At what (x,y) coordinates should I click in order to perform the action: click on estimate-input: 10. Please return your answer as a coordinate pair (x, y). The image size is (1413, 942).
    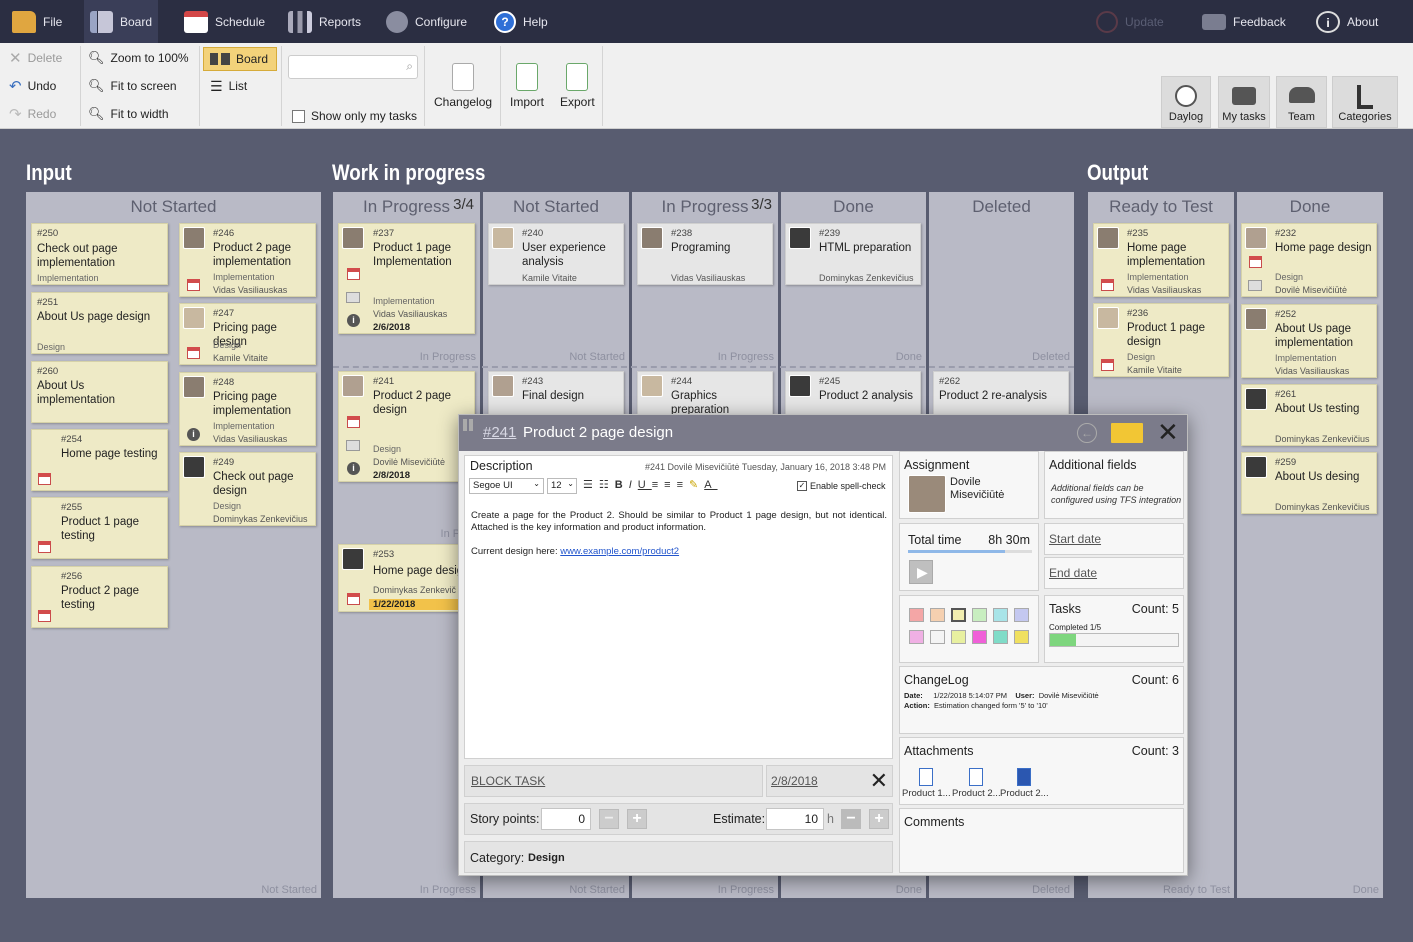
    Looking at the image, I should click on (795, 819).